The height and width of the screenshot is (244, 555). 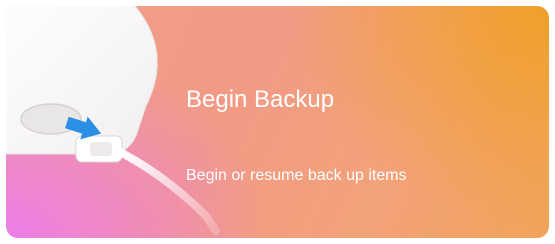 I want to click on card-subtitle: Begin or resume back up items, so click(x=296, y=175).